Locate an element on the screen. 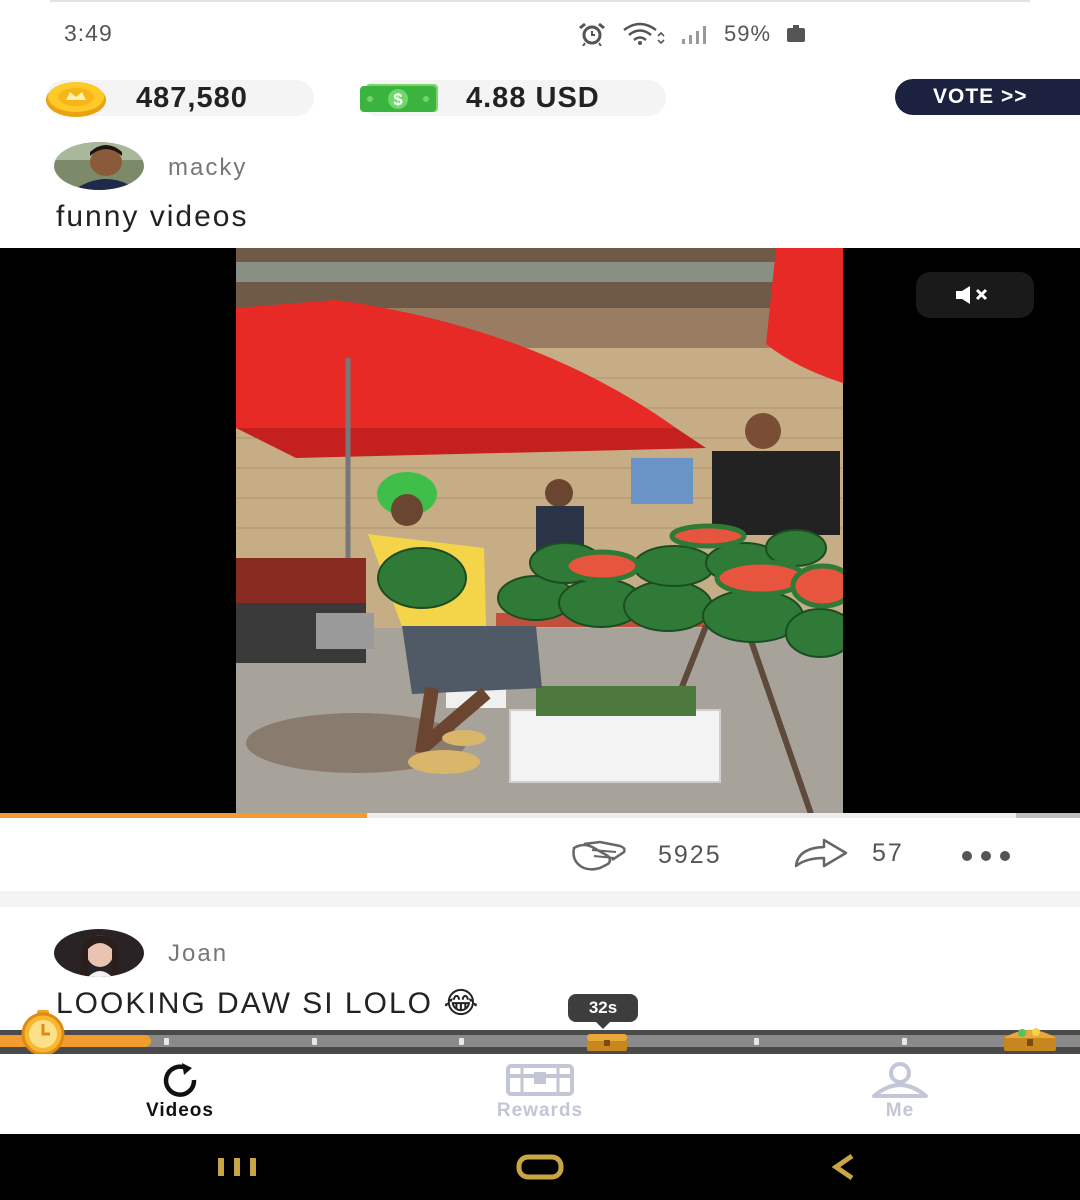 The image size is (1080, 1200). share-button: 57 is located at coordinates (848, 853).